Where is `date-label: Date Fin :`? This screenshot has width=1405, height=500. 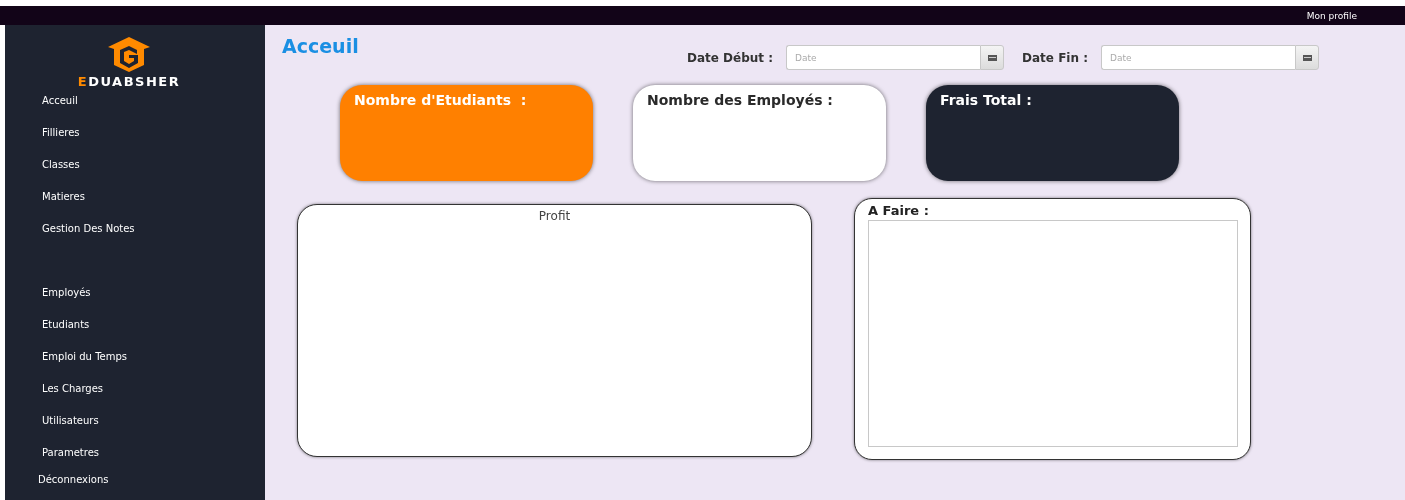
date-label: Date Fin : is located at coordinates (1055, 57).